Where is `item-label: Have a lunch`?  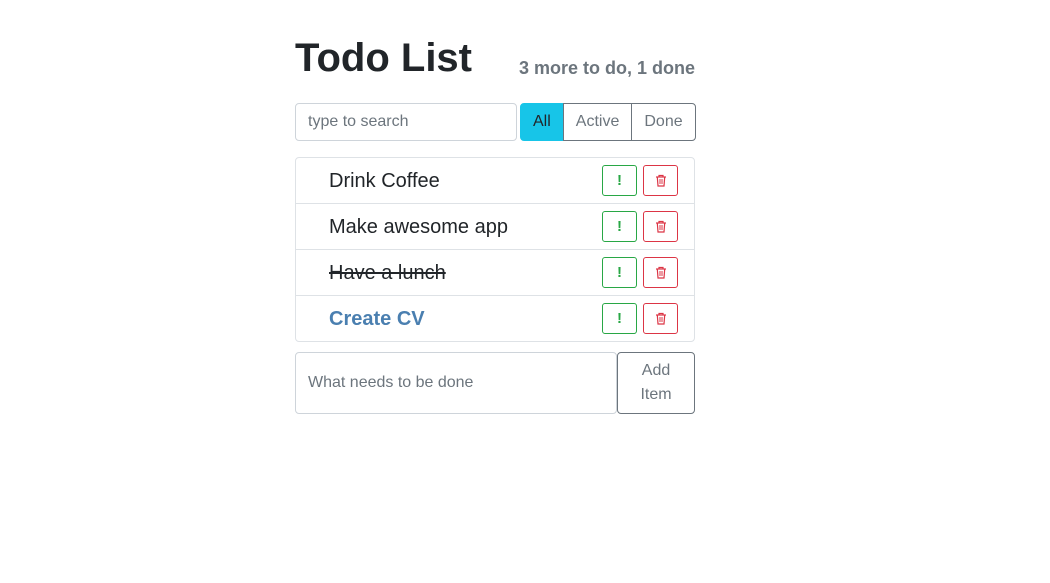 item-label: Have a lunch is located at coordinates (387, 273).